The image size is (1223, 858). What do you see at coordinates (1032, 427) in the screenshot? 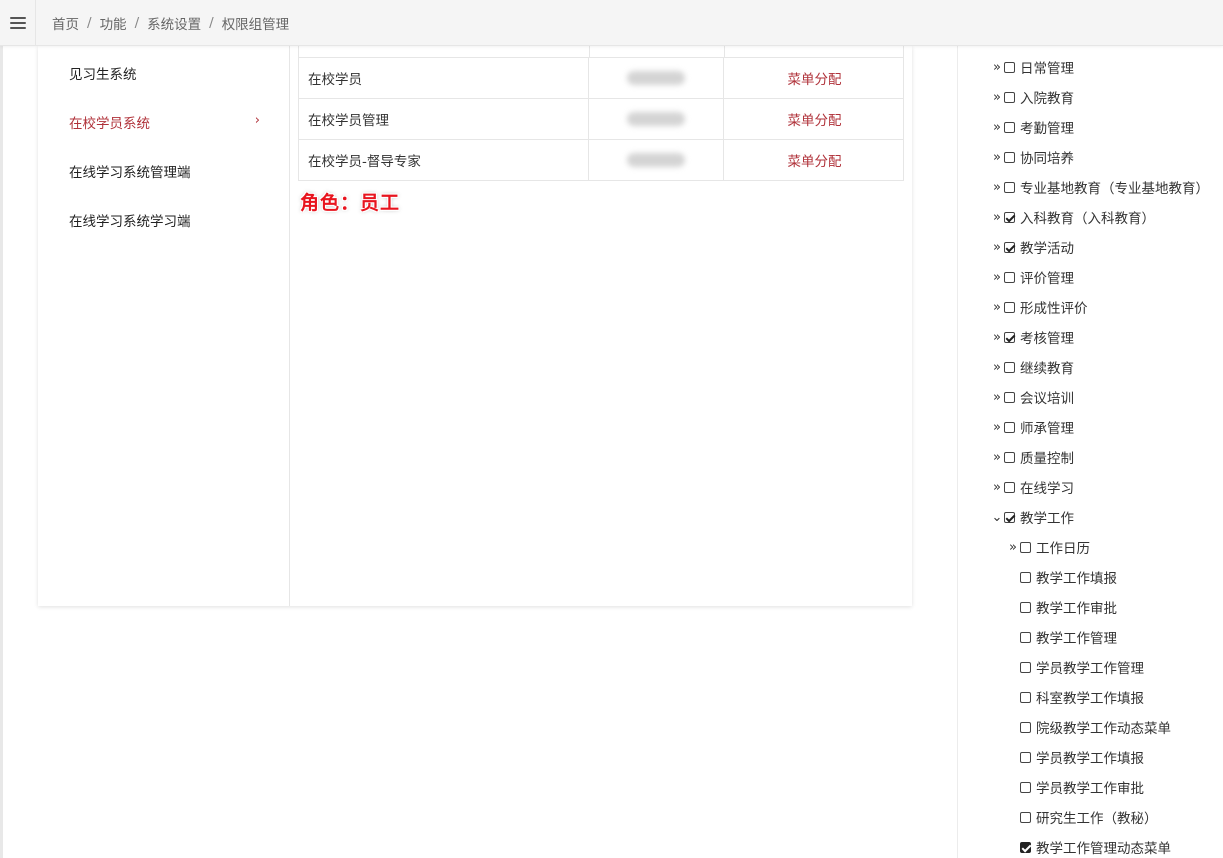
I see `menu-tree-item: » 师承管理` at bounding box center [1032, 427].